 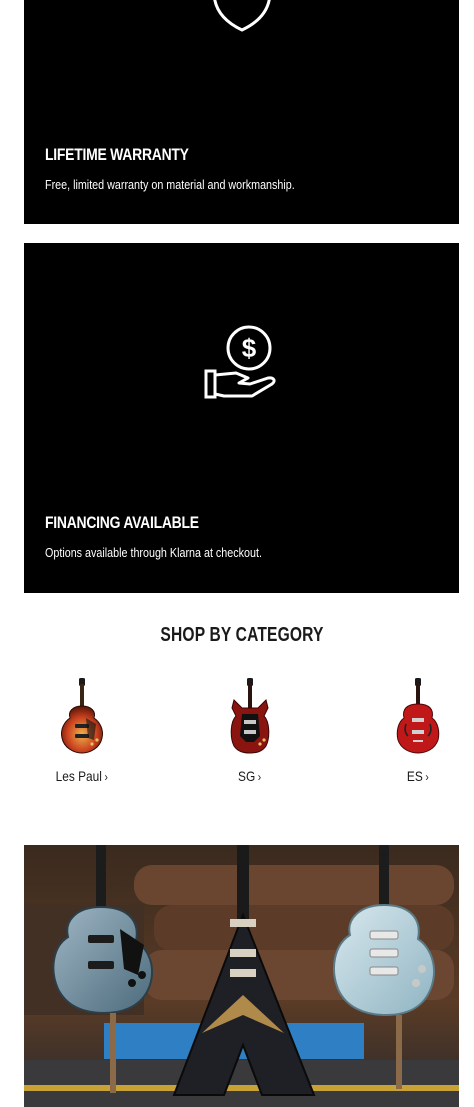 I want to click on shop-by-category-heading: SHOP BY CATEGORY, so click(x=242, y=635).